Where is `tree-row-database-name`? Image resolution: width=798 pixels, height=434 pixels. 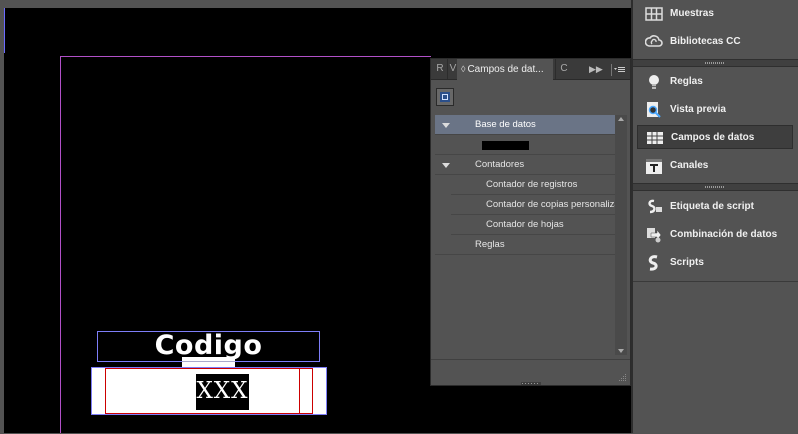 tree-row-database-name is located at coordinates (525, 145).